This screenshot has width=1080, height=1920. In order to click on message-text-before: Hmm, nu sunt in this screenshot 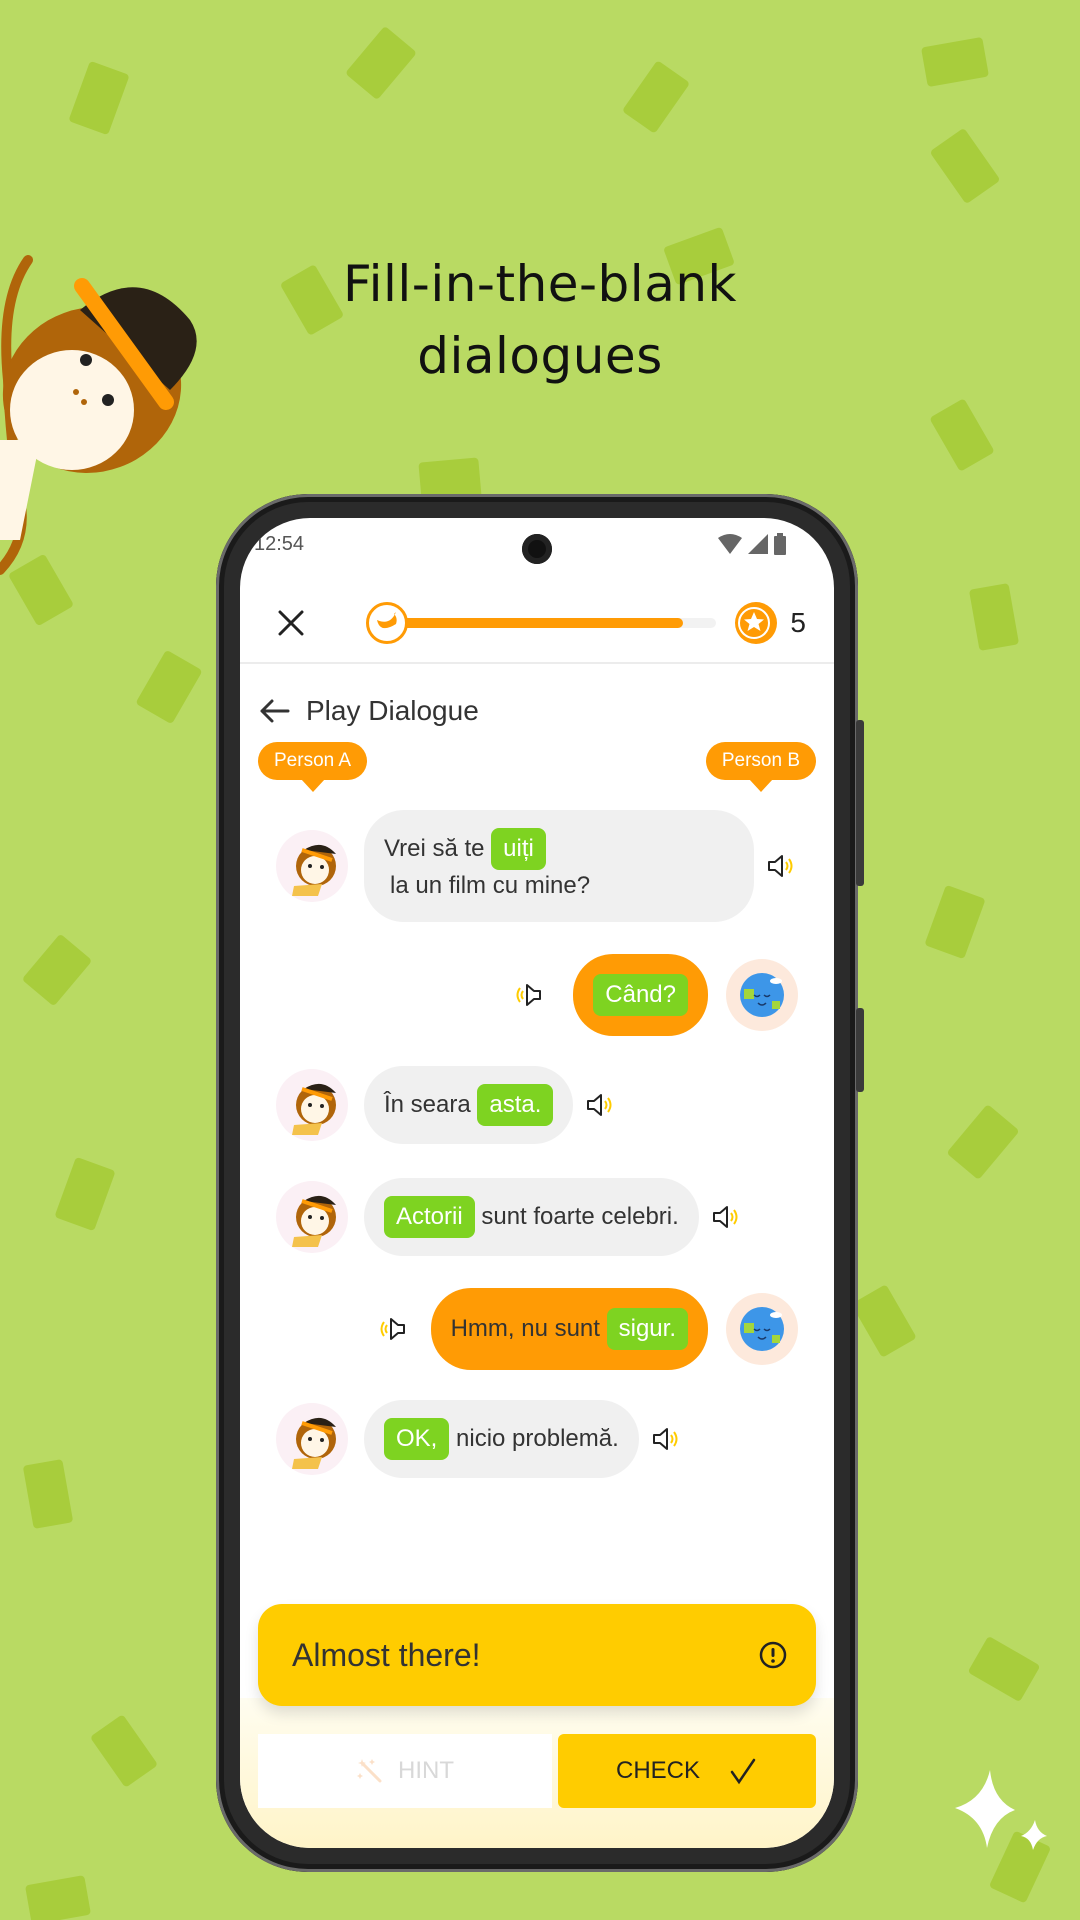, I will do `click(525, 1328)`.